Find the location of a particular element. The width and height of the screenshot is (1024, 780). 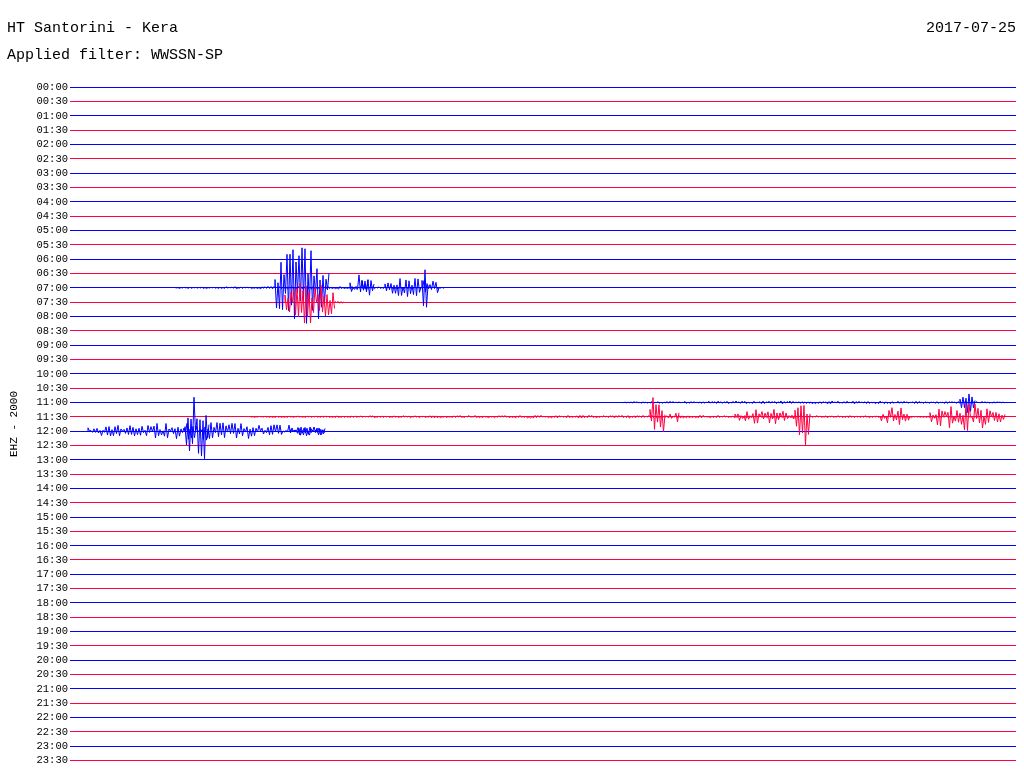

time-label: 23:30 is located at coordinates (51, 760).